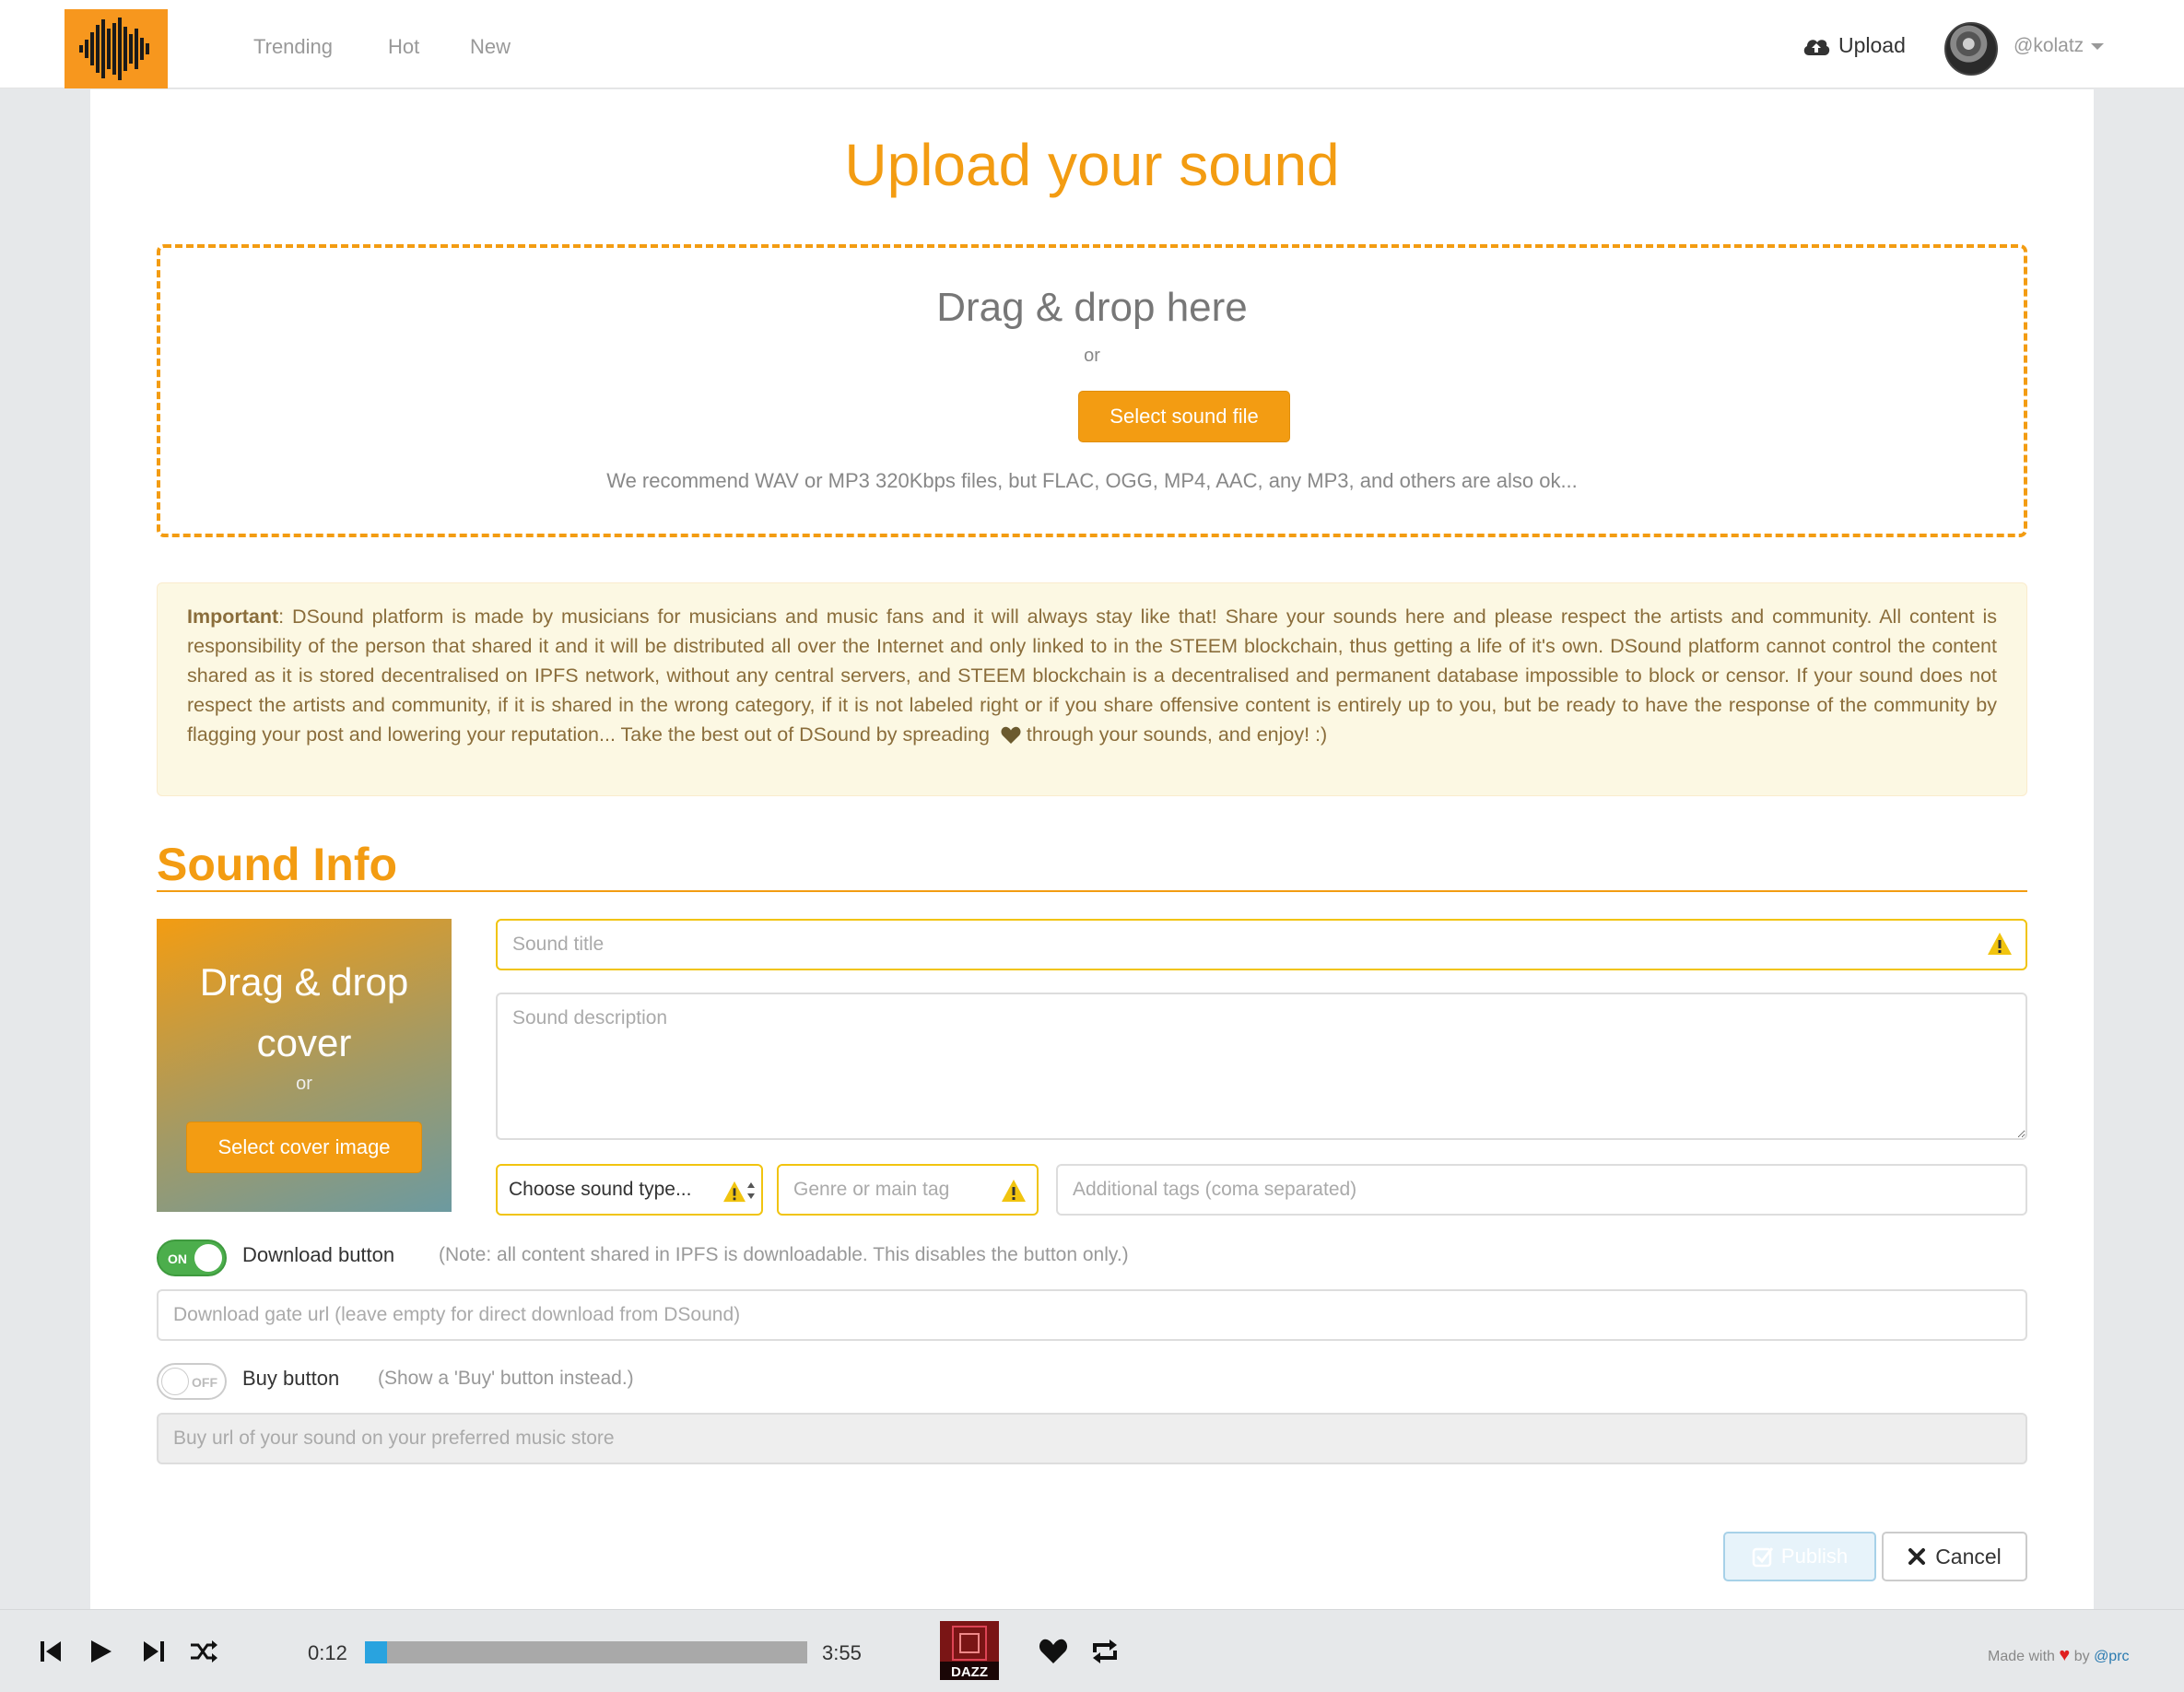  I want to click on genre-input, so click(908, 1190).